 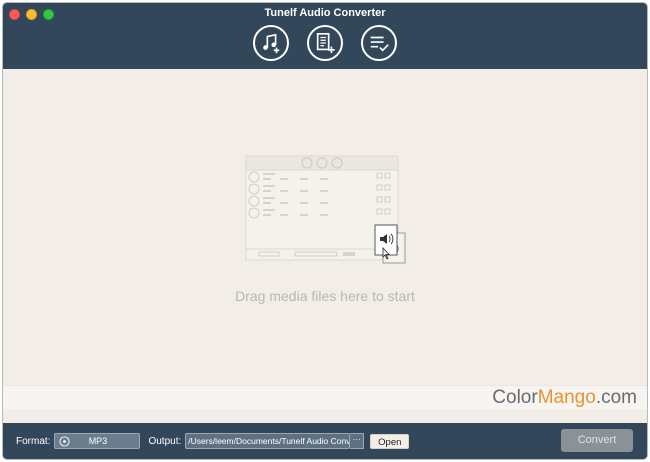 What do you see at coordinates (64, 441) in the screenshot?
I see `disc-icon` at bounding box center [64, 441].